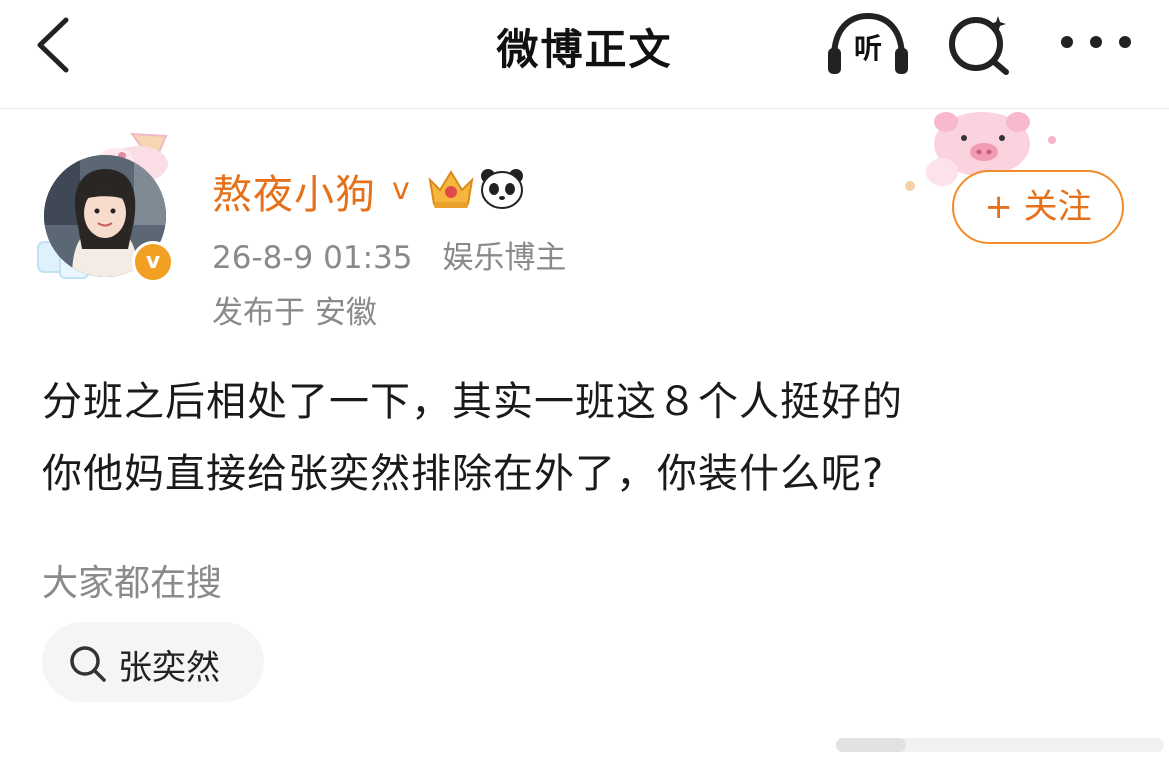  I want to click on author-avatar-frame: v, so click(106, 210).